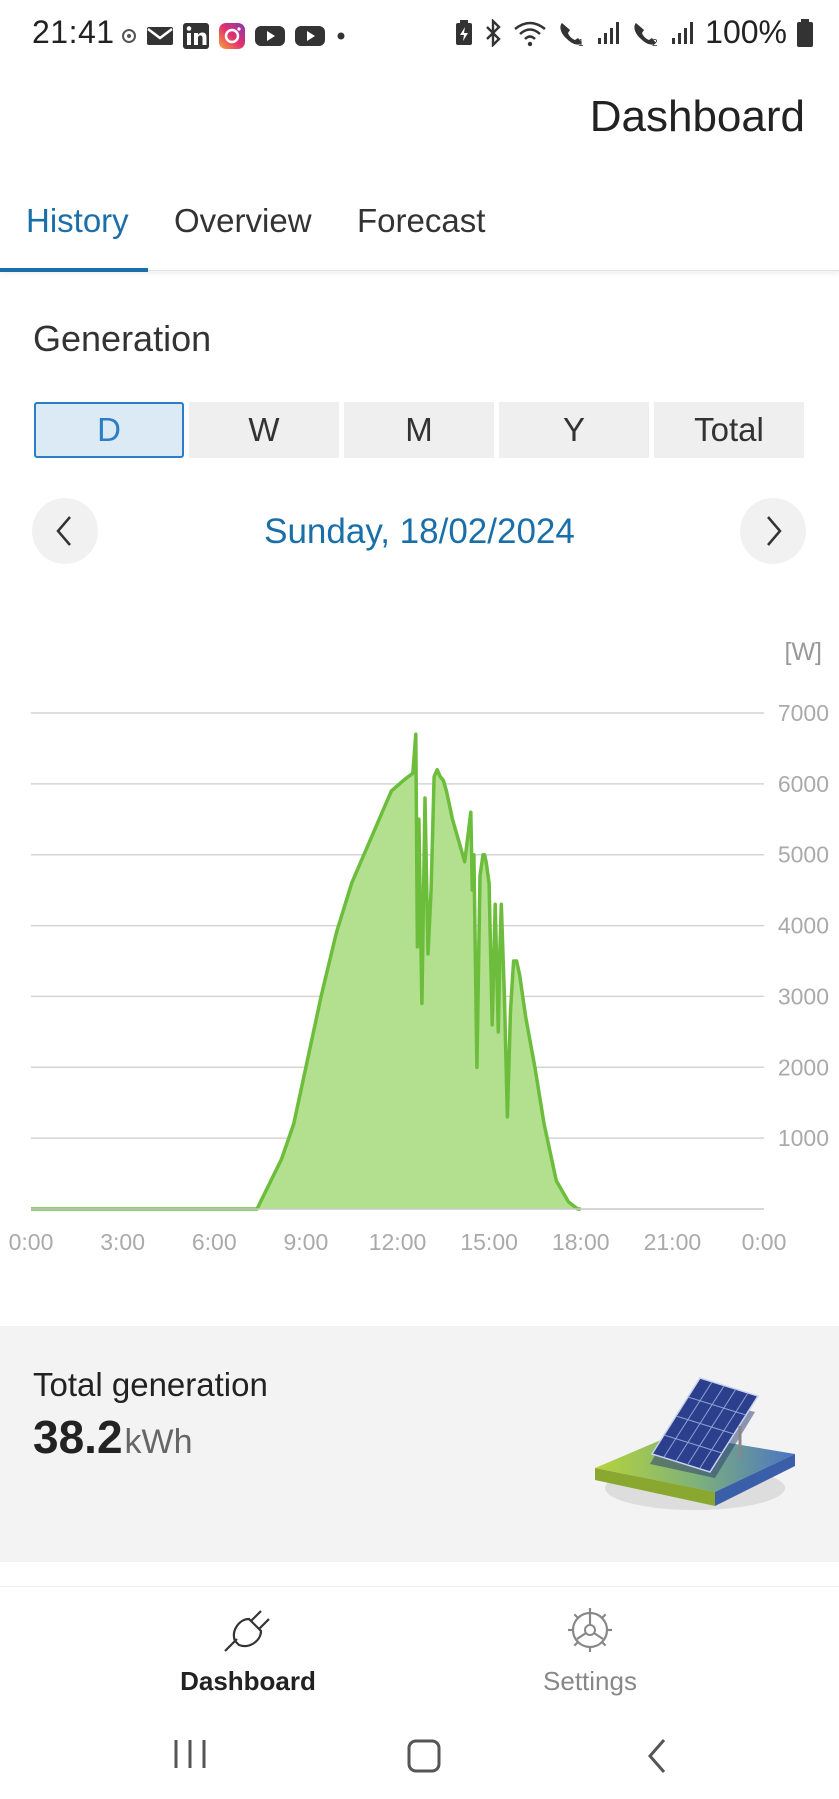  I want to click on chevron-right-icon, so click(774, 531).